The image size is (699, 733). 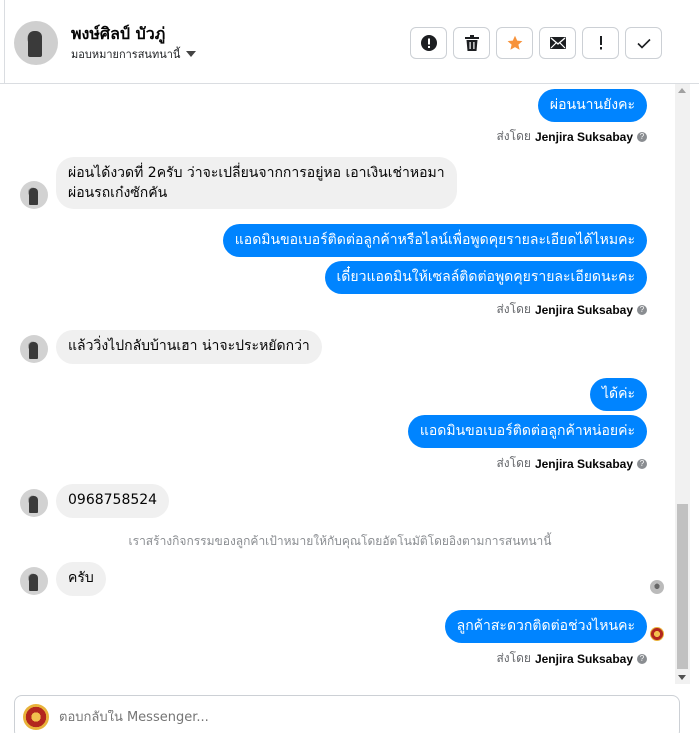 What do you see at coordinates (527, 431) in the screenshot?
I see `outgoing-message: แอดมินขอเบอร์ติดต่อลูกค้าหน่อยค่ะ` at bounding box center [527, 431].